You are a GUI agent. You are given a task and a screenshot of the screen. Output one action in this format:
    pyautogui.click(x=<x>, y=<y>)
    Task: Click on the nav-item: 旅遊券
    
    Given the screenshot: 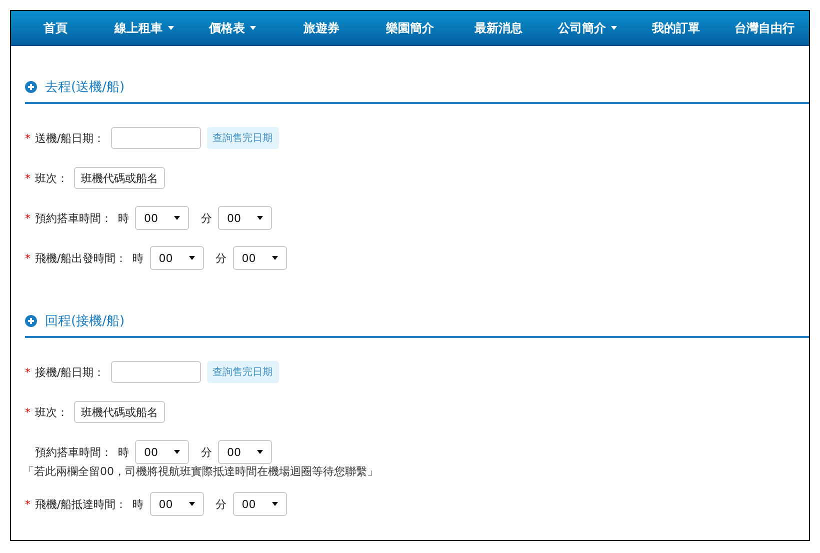 What is the action you would take?
    pyautogui.click(x=321, y=28)
    